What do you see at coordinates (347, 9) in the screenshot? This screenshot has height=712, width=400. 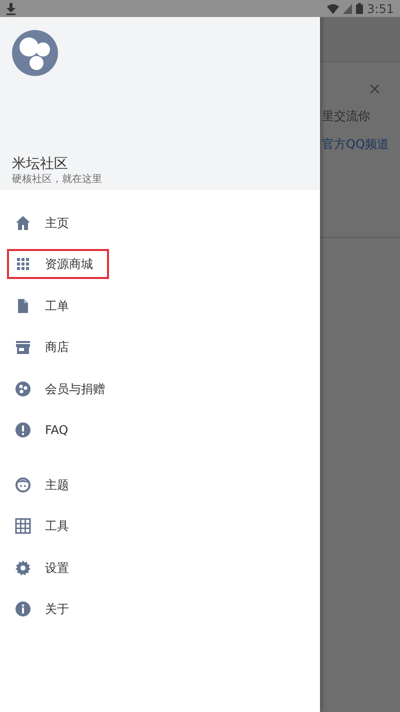 I see `signal-icon` at bounding box center [347, 9].